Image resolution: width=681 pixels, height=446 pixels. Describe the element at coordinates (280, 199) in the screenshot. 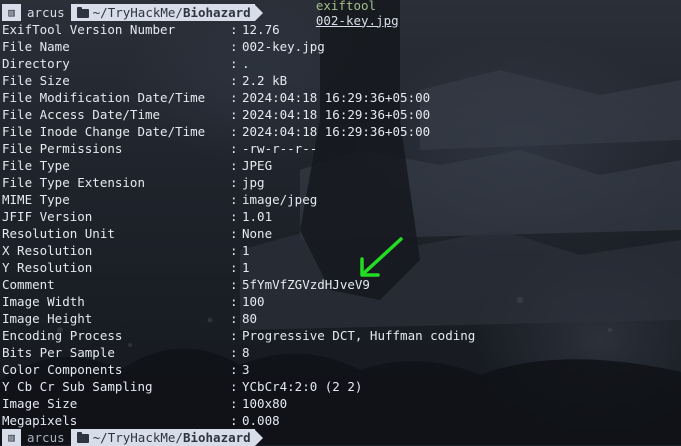

I see `exif-value: image/jpeg` at that location.